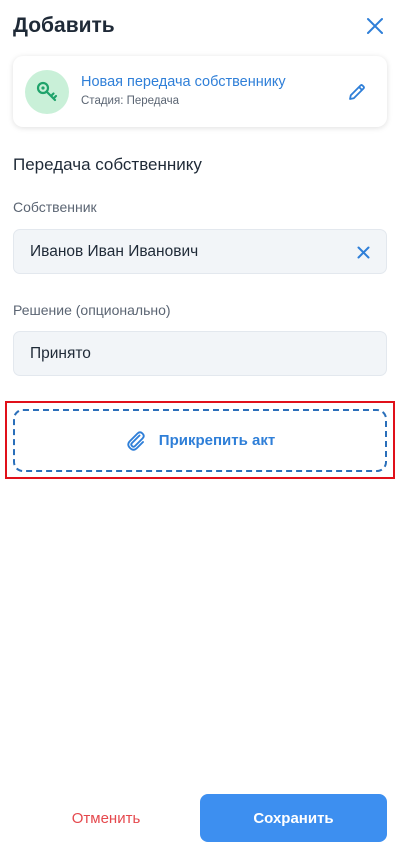  What do you see at coordinates (293, 818) in the screenshot?
I see `save-button: Сохранить` at bounding box center [293, 818].